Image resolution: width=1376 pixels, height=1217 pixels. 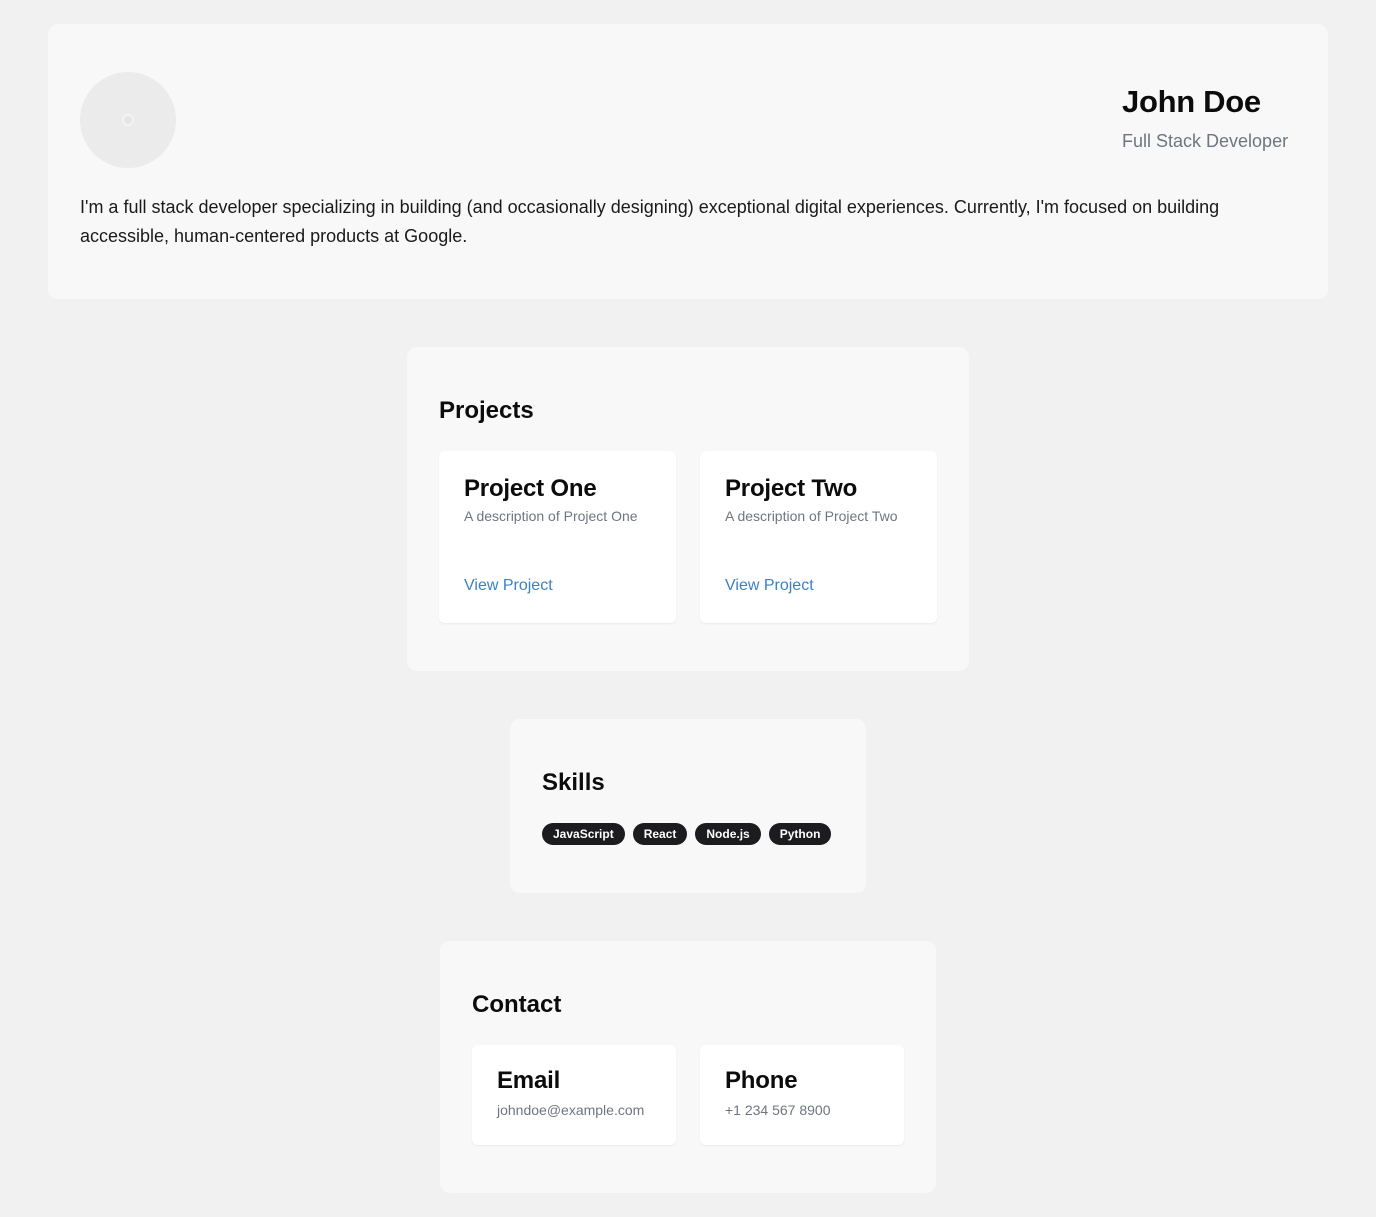 I want to click on phone-value: +1 234 567 8900, so click(x=778, y=1110).